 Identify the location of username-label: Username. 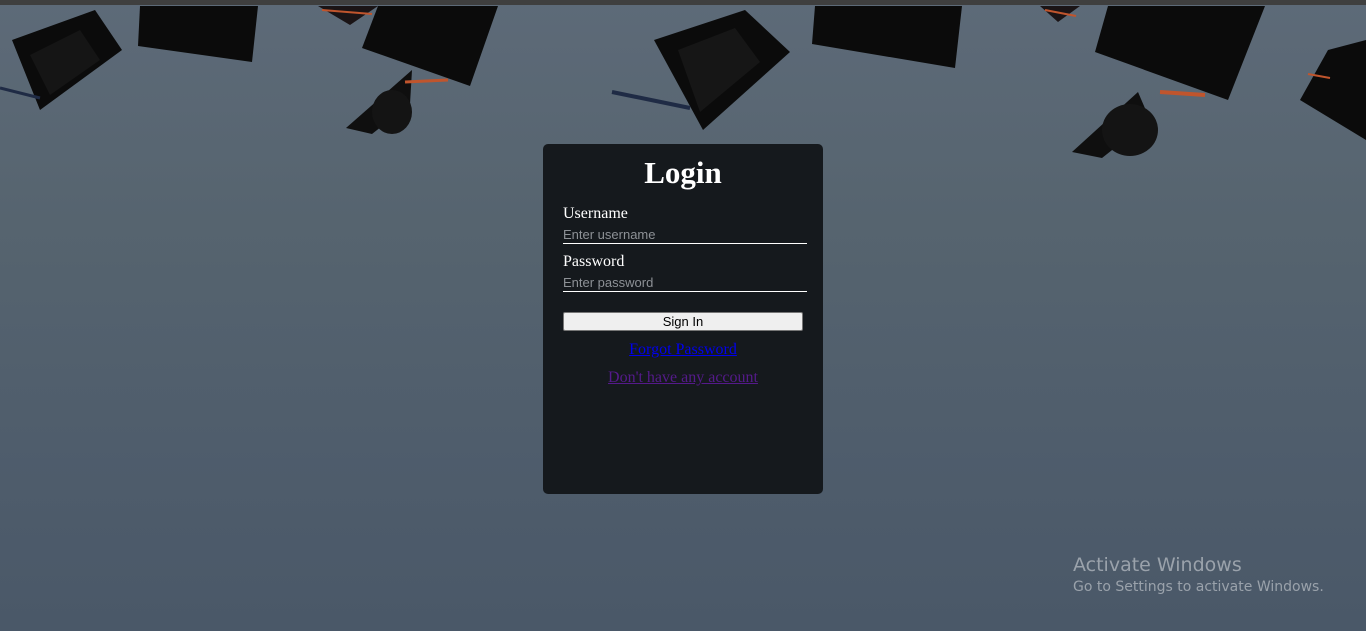
(595, 213).